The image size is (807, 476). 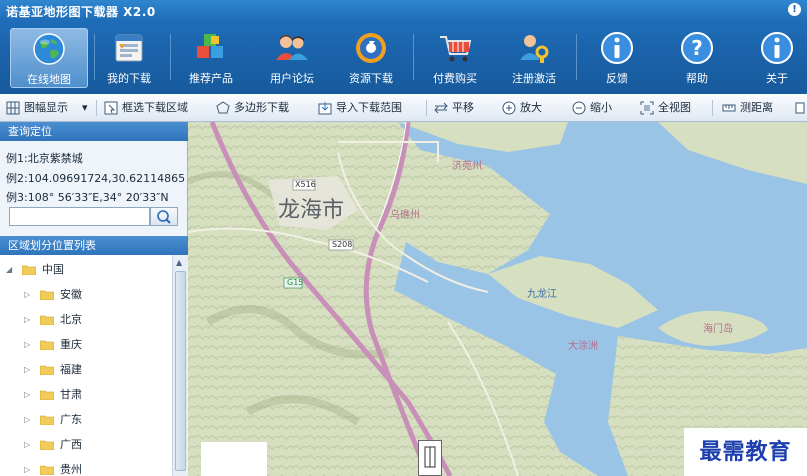 I want to click on globe-icon, so click(x=49, y=49).